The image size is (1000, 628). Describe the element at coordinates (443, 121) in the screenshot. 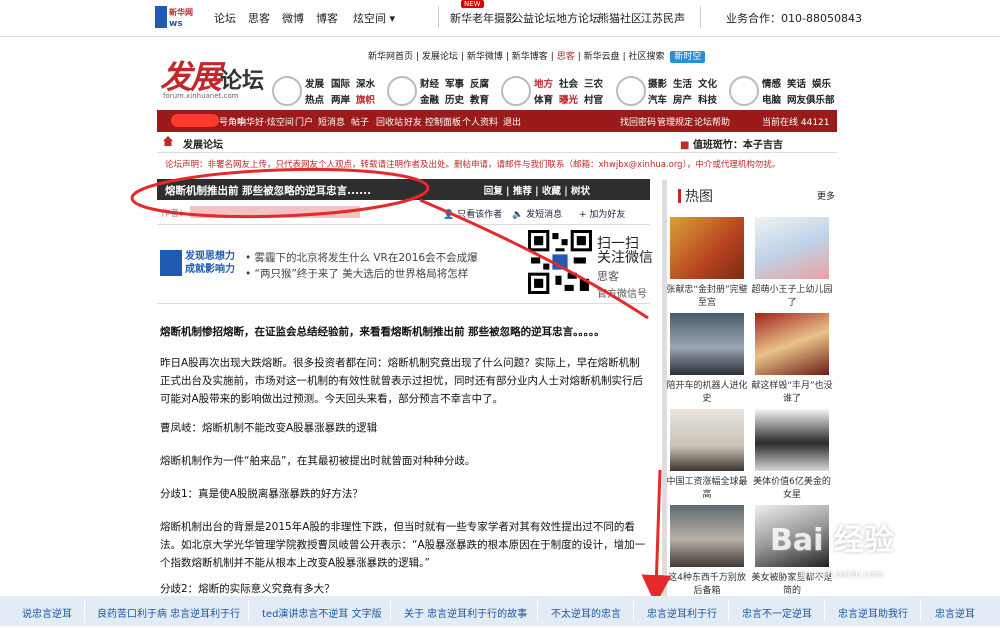

I see `toolbar-link: 控制面板` at that location.